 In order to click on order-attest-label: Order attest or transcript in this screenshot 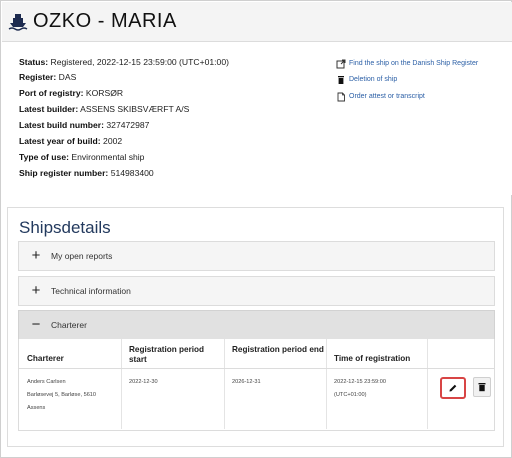, I will do `click(387, 96)`.